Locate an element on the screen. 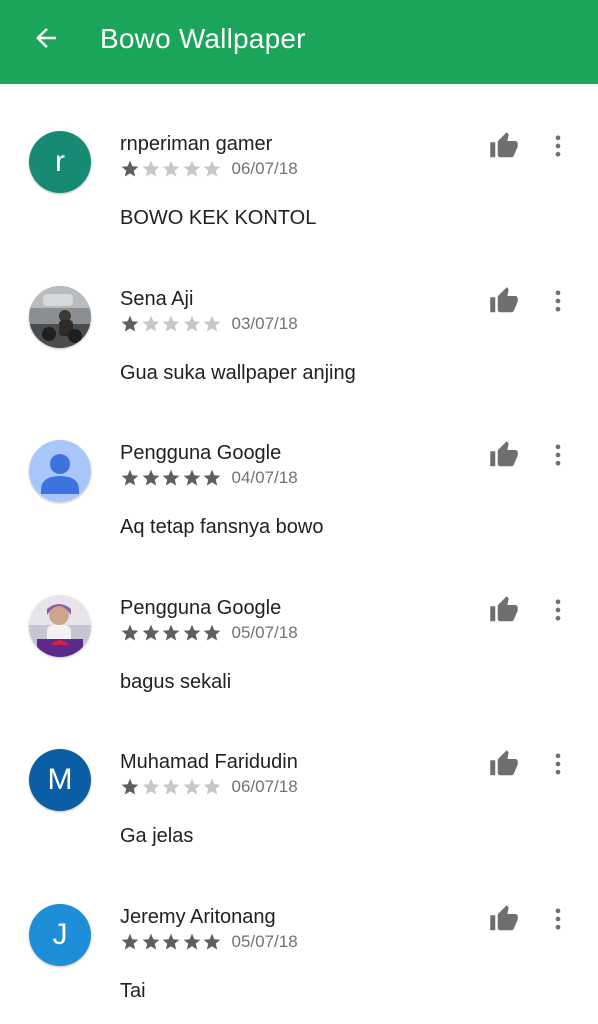 This screenshot has height=1024, width=598. review-author: Sena Aji is located at coordinates (157, 298).